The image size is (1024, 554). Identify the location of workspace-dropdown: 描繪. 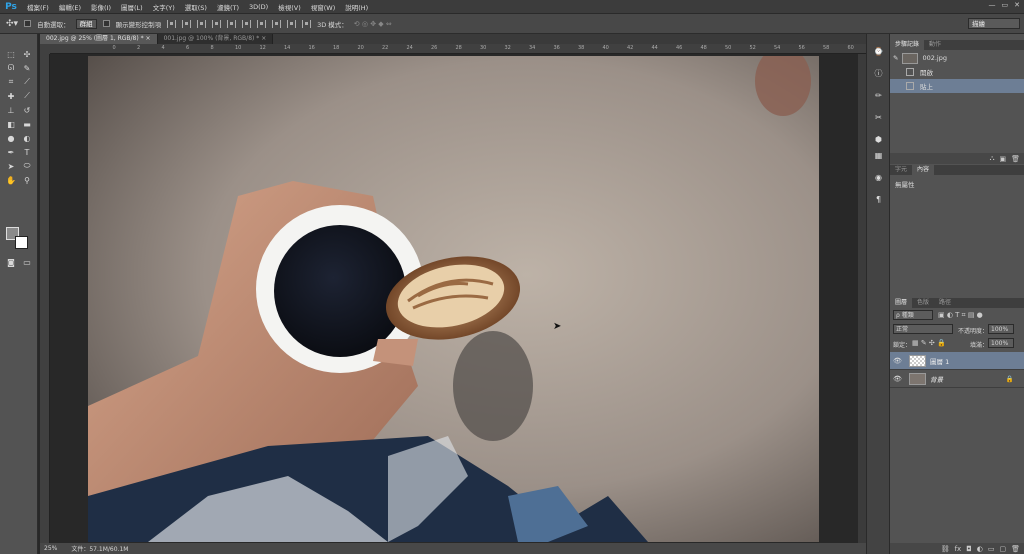
(994, 23).